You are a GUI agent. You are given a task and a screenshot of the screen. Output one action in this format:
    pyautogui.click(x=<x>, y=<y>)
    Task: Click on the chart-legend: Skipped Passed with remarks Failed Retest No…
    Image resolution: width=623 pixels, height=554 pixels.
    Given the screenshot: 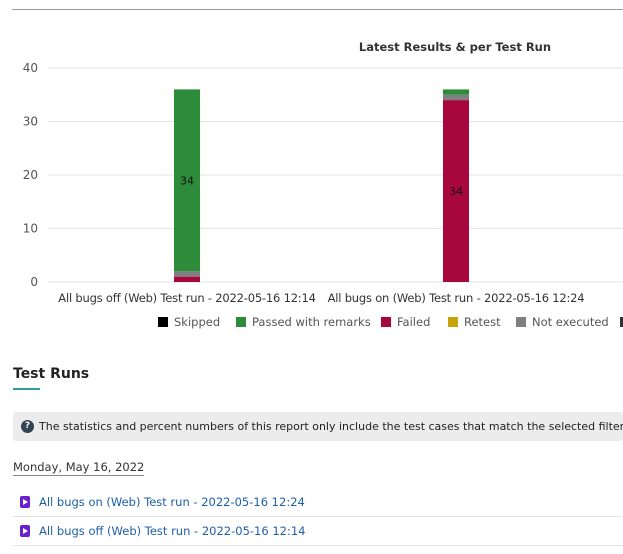 What is the action you would take?
    pyautogui.click(x=390, y=322)
    